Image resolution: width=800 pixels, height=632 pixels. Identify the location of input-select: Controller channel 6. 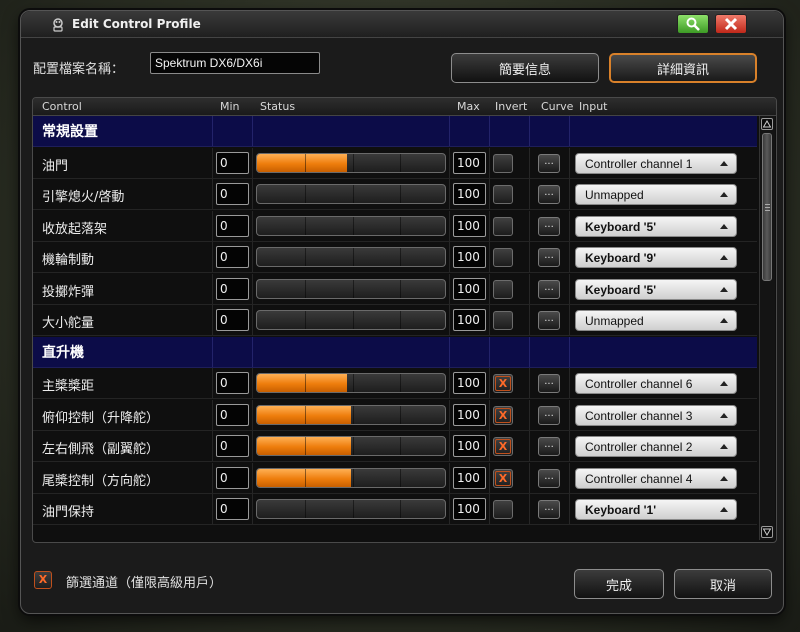
(656, 383).